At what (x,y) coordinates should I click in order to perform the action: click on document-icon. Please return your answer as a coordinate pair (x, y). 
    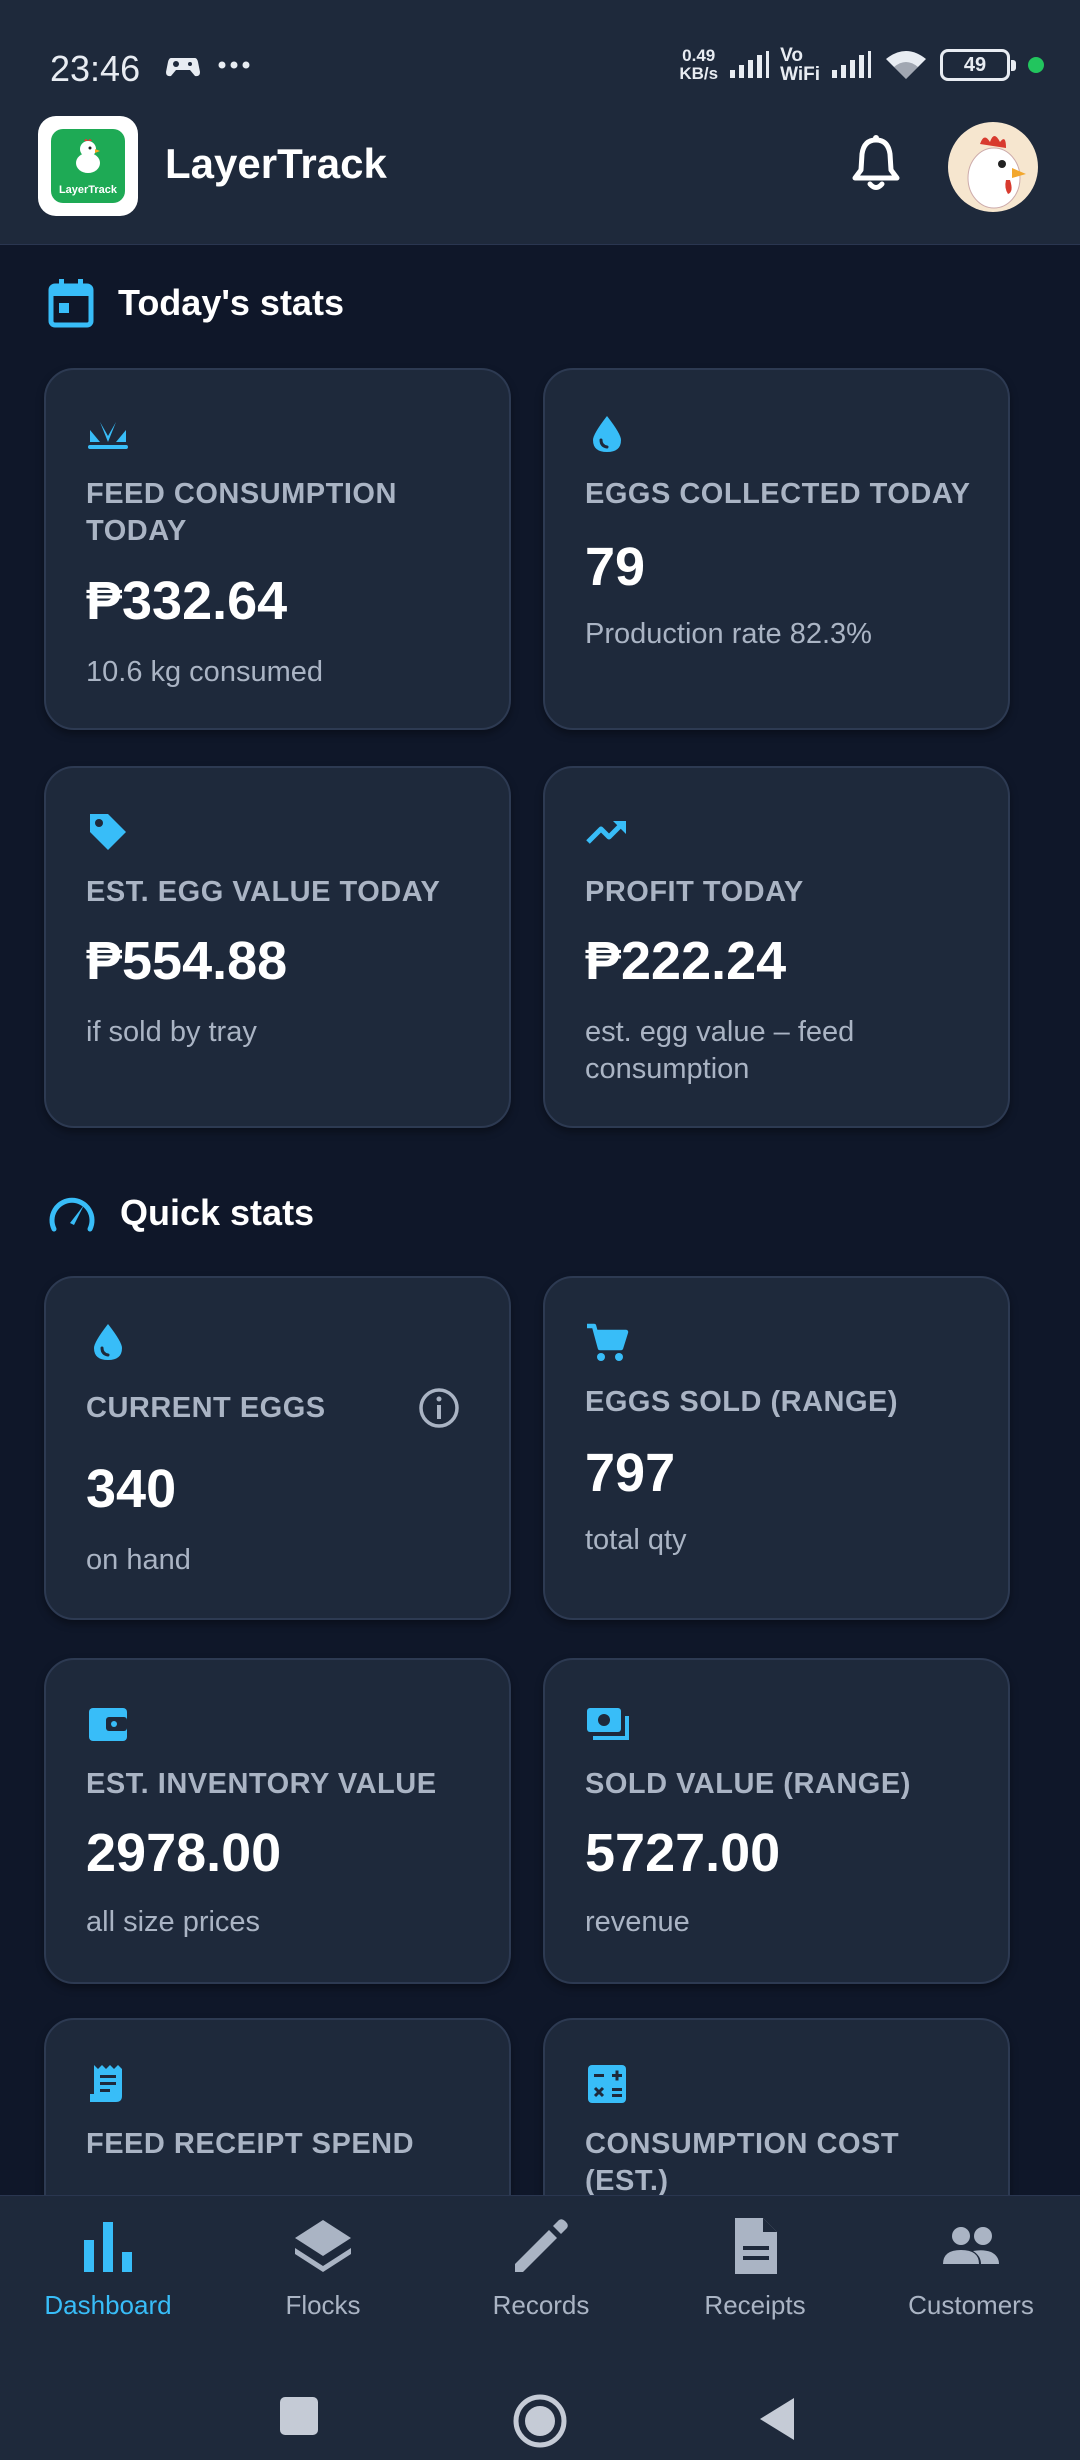
    Looking at the image, I should click on (756, 2246).